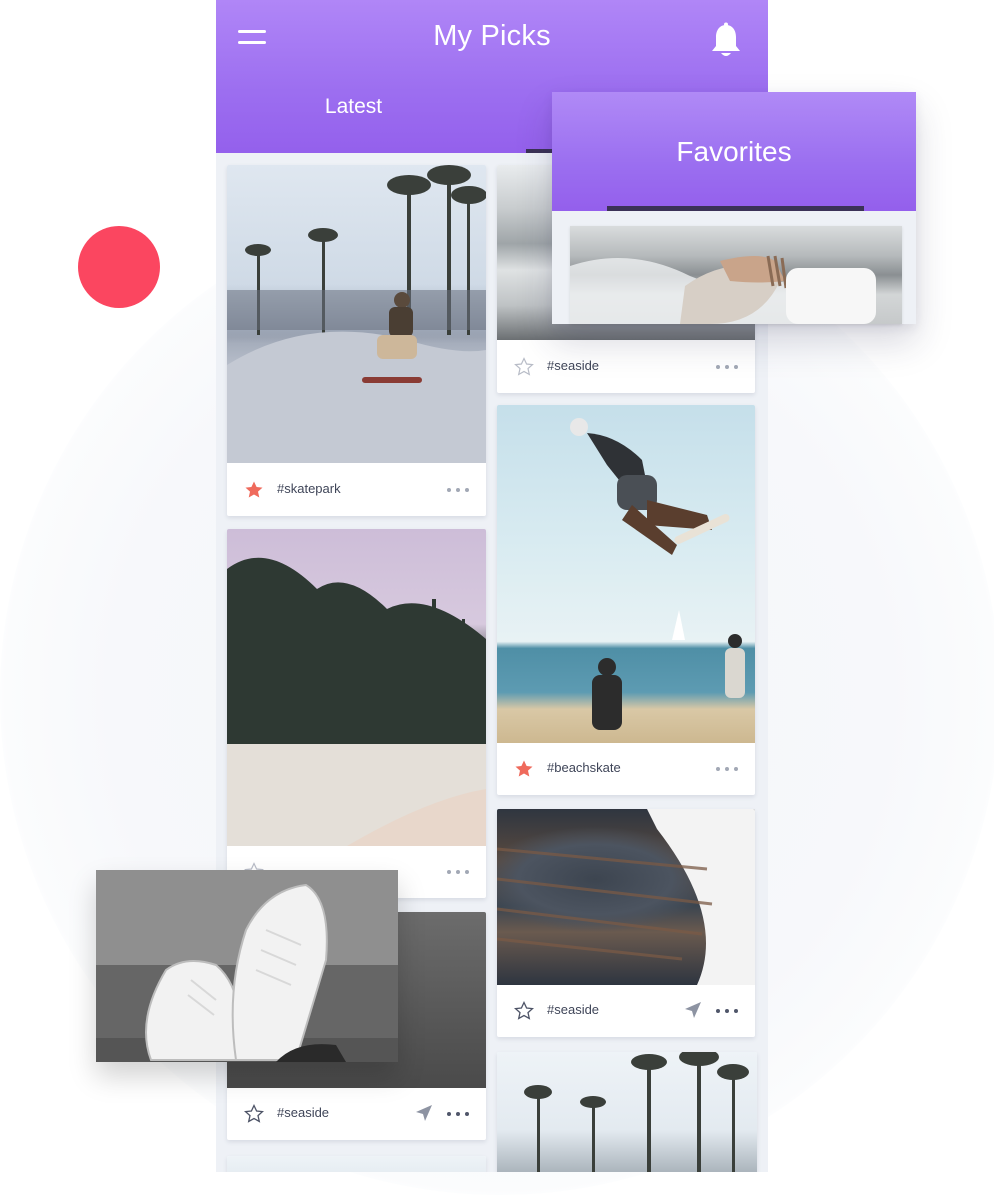  Describe the element at coordinates (626, 769) in the screenshot. I see `card-footer: #beachskate` at that location.